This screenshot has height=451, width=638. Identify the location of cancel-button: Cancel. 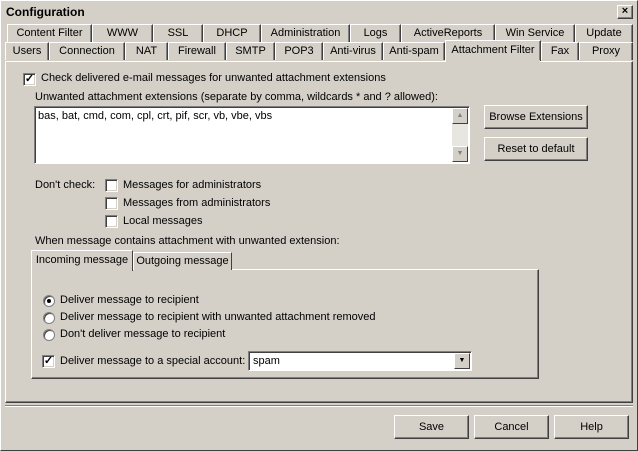
(511, 427).